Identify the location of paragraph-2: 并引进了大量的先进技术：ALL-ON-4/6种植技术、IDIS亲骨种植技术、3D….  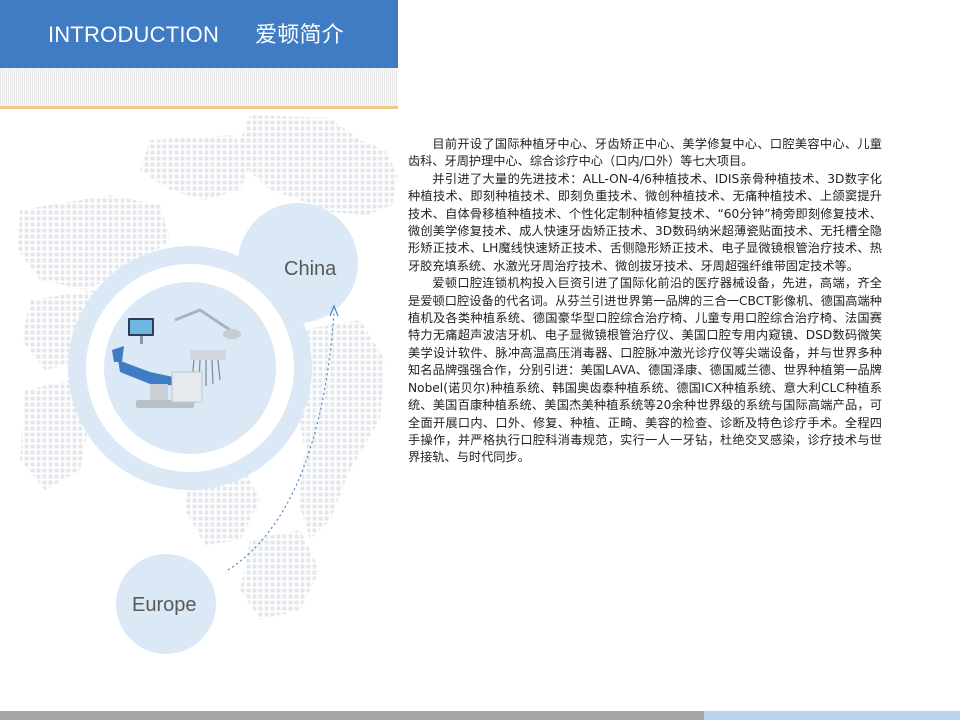
(645, 222).